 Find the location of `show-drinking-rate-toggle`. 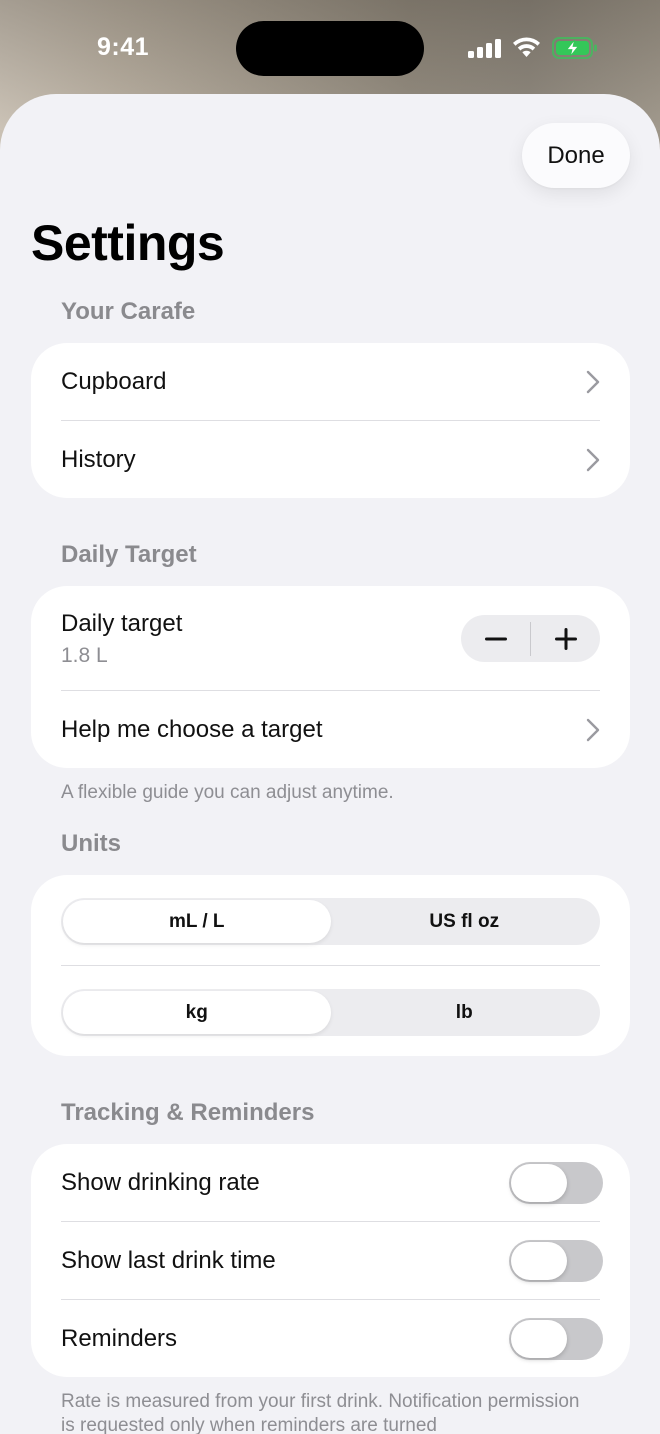

show-drinking-rate-toggle is located at coordinates (556, 1182).